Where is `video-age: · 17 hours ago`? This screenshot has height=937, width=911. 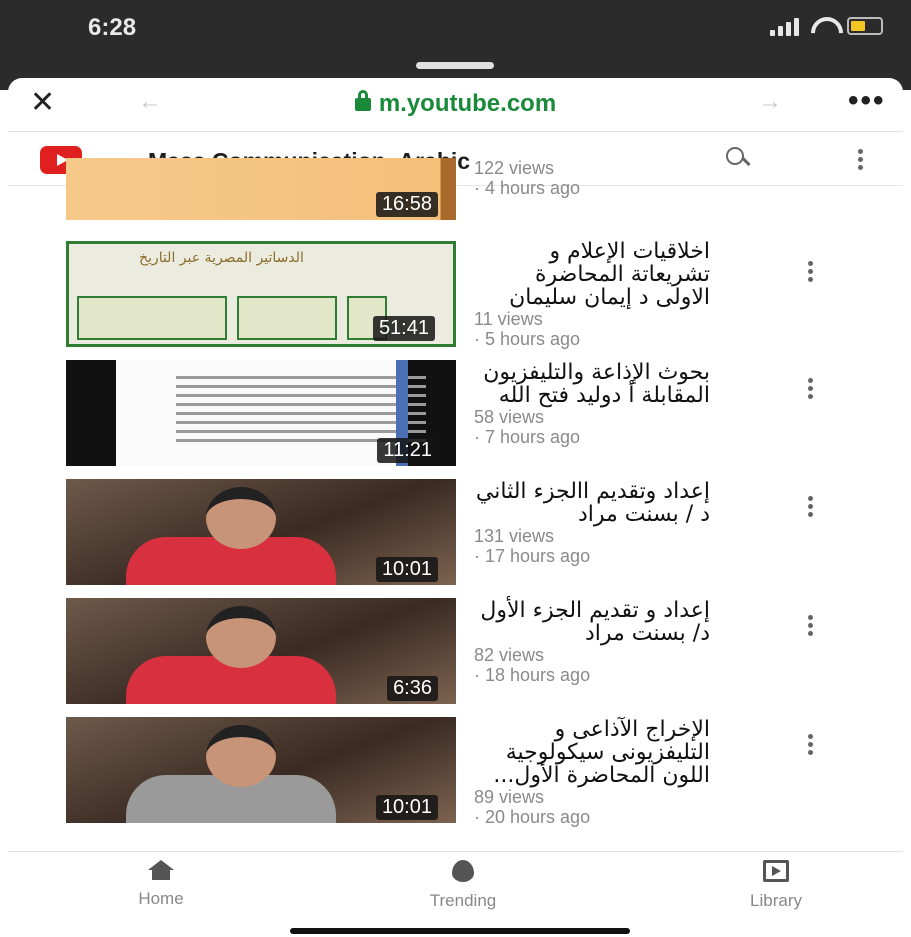
video-age: · 17 hours ago is located at coordinates (532, 556).